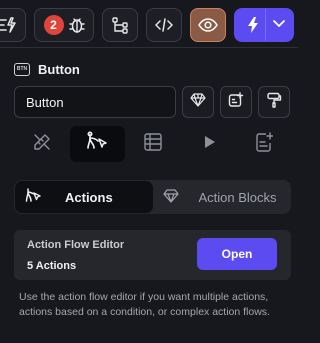 This screenshot has height=343, width=320. I want to click on widget-header: BTN Button, so click(47, 69).